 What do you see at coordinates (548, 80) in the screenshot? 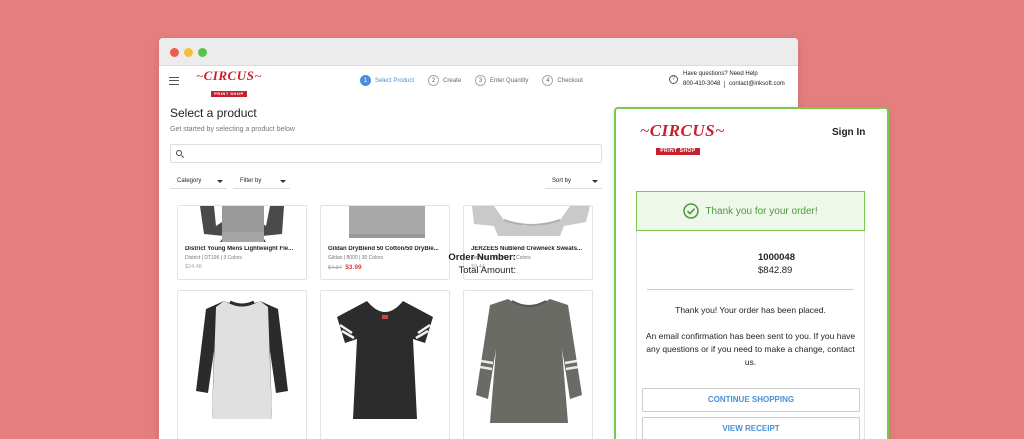
I see `step-number: 4` at bounding box center [548, 80].